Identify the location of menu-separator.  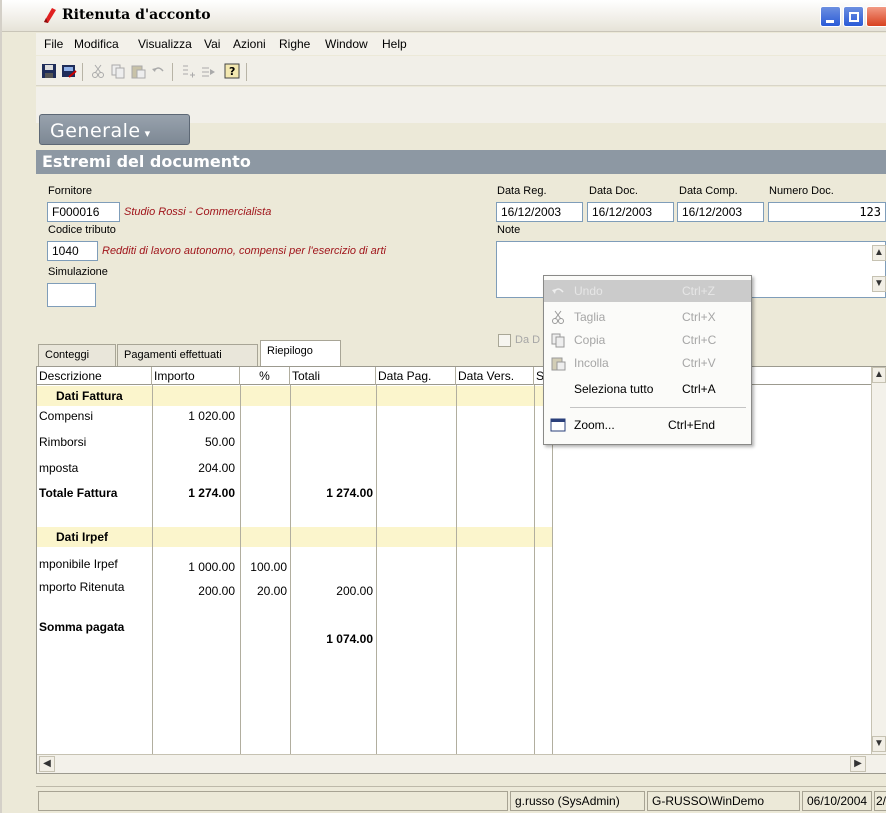
(658, 407).